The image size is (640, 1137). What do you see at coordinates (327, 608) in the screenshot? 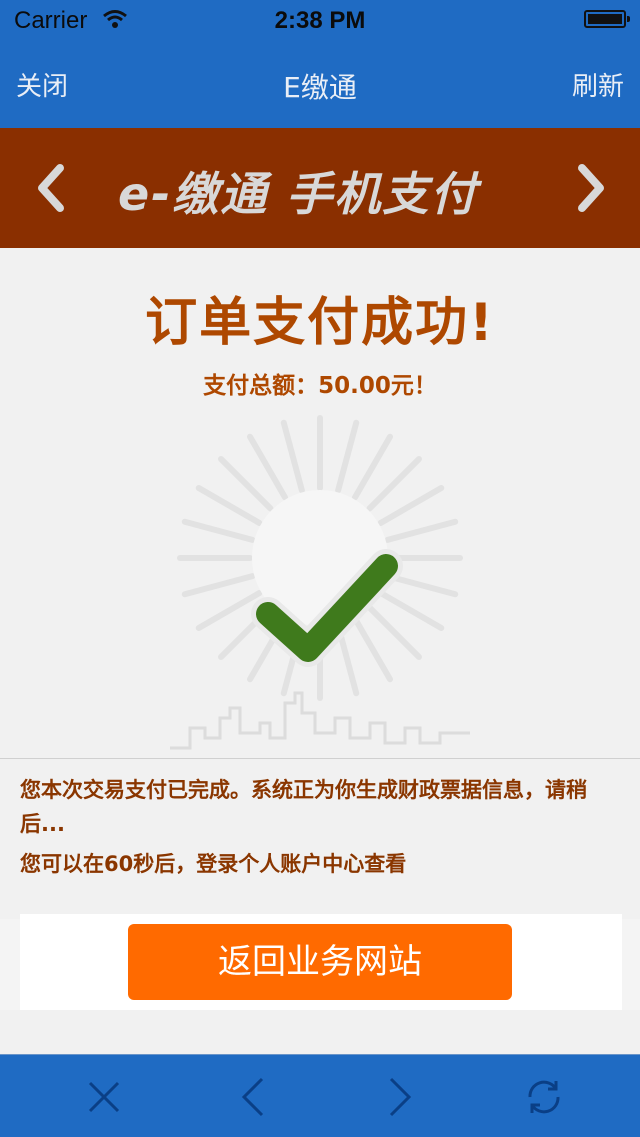
I see `success-check-icon` at bounding box center [327, 608].